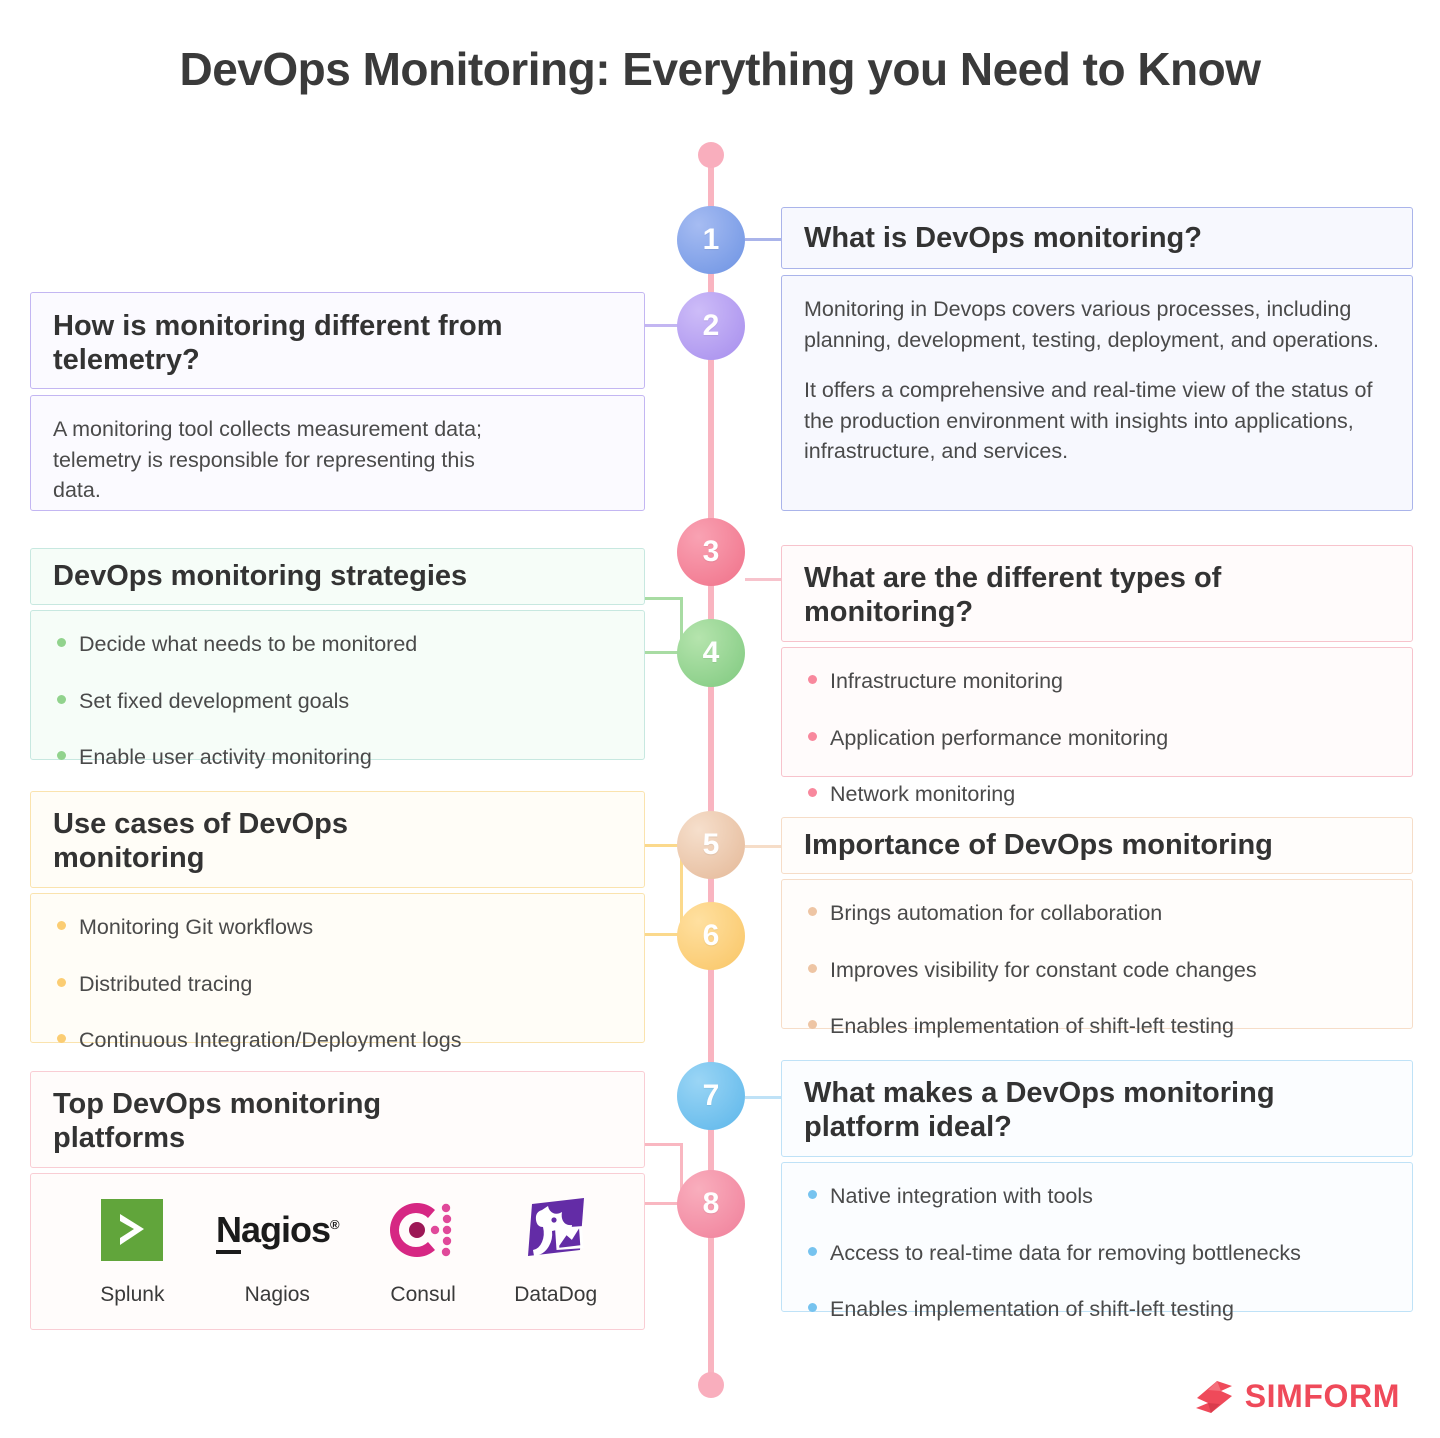 The height and width of the screenshot is (1438, 1440). I want to click on consul-logo-icon, so click(423, 1230).